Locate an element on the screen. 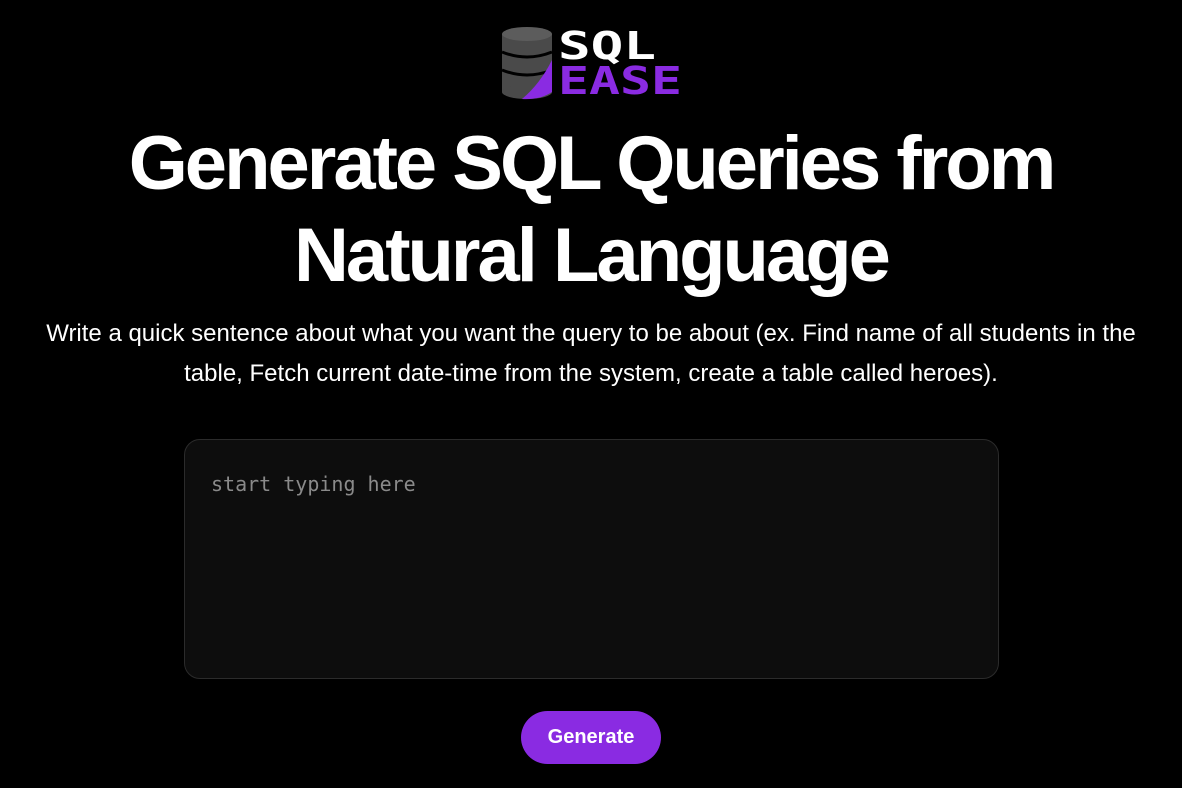 The height and width of the screenshot is (788, 1182). logo-graphic: SQL EASE is located at coordinates (591, 63).